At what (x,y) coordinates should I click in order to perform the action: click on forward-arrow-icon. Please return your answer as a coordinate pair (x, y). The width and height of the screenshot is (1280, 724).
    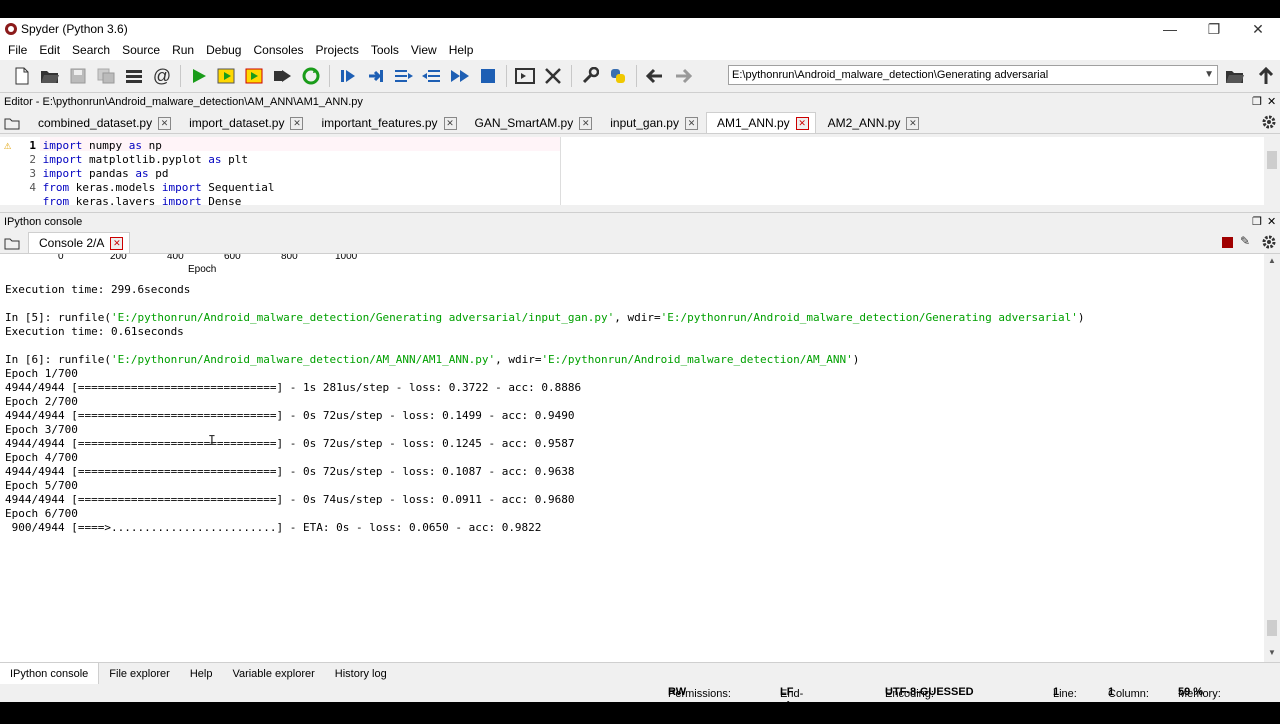
    Looking at the image, I should click on (683, 76).